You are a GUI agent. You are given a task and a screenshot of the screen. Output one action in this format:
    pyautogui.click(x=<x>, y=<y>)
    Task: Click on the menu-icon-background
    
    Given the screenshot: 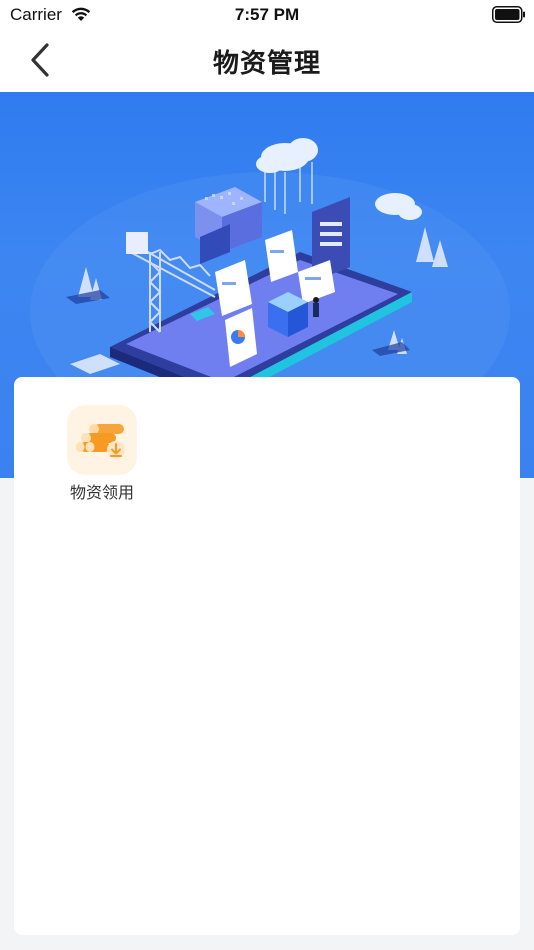 What is the action you would take?
    pyautogui.click(x=102, y=440)
    